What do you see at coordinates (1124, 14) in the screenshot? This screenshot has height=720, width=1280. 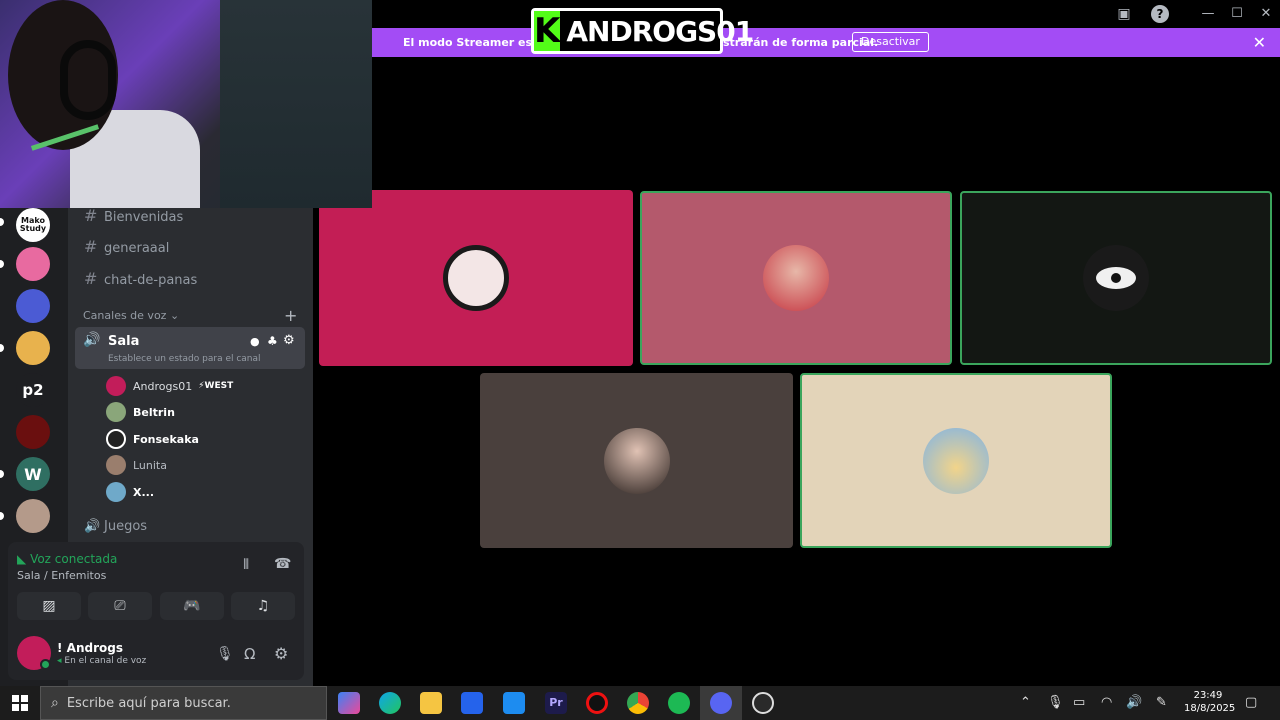 I see `inbox-icon: ▣` at bounding box center [1124, 14].